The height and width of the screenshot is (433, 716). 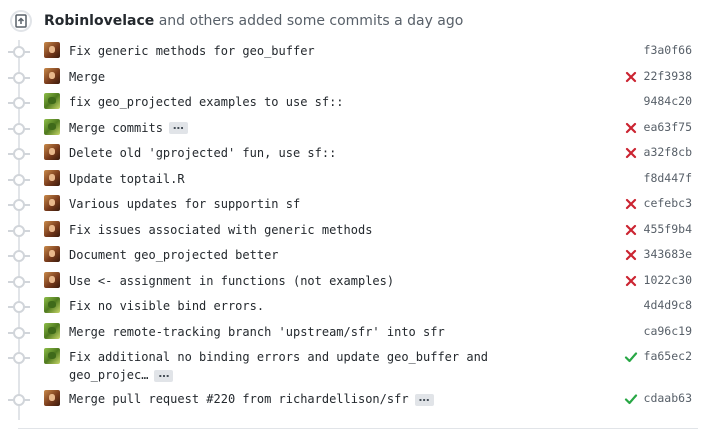 What do you see at coordinates (668, 127) in the screenshot?
I see `commit-sha-link: ea63f75` at bounding box center [668, 127].